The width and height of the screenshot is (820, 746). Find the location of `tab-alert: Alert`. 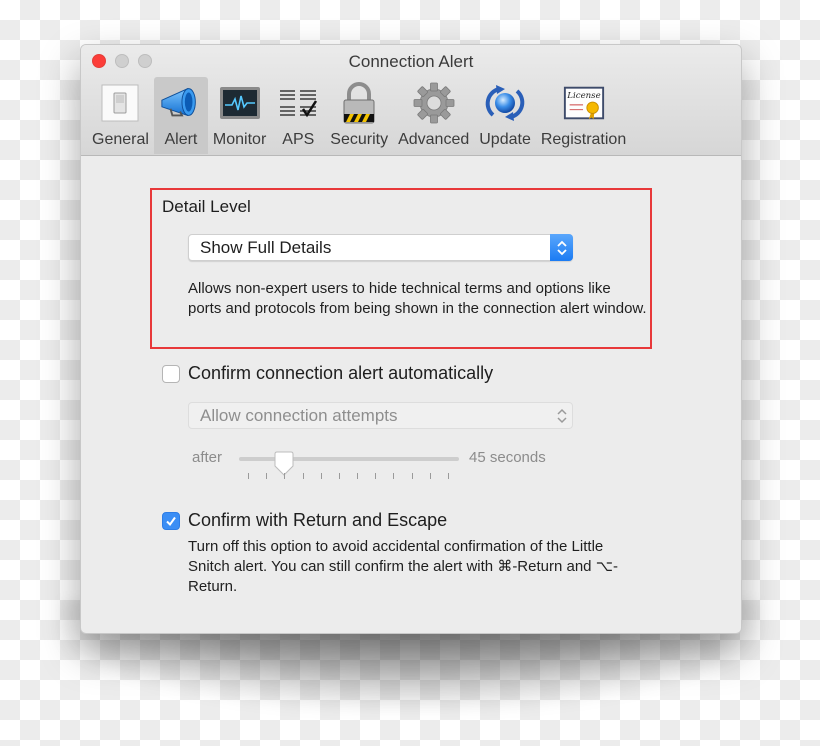

tab-alert: Alert is located at coordinates (180, 115).